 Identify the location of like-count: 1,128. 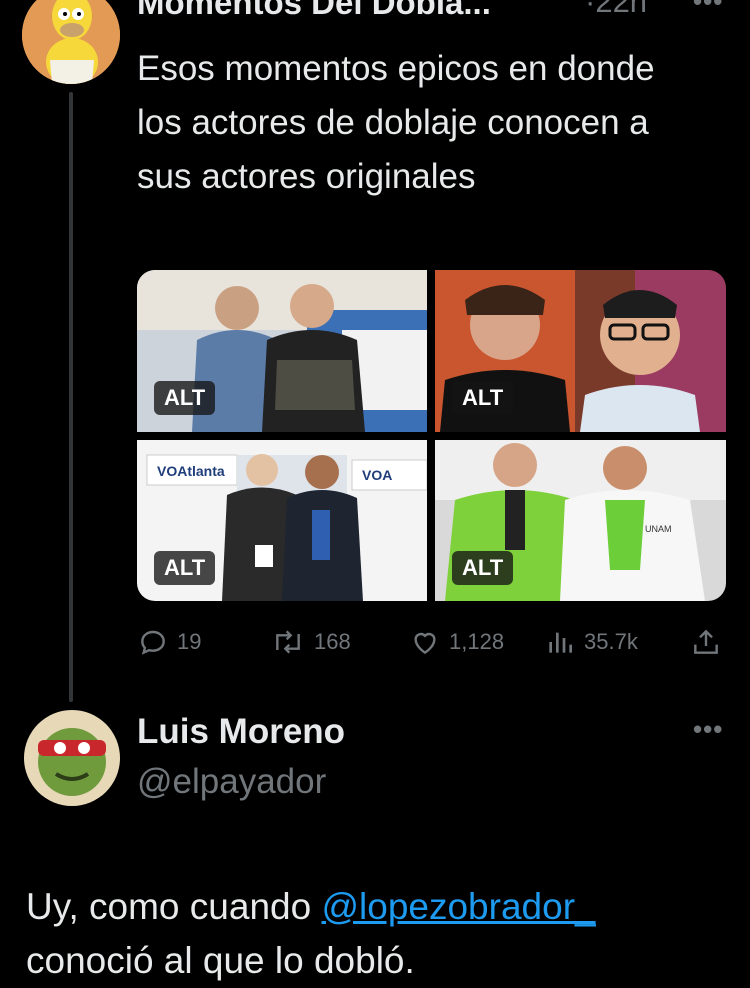
(477, 641).